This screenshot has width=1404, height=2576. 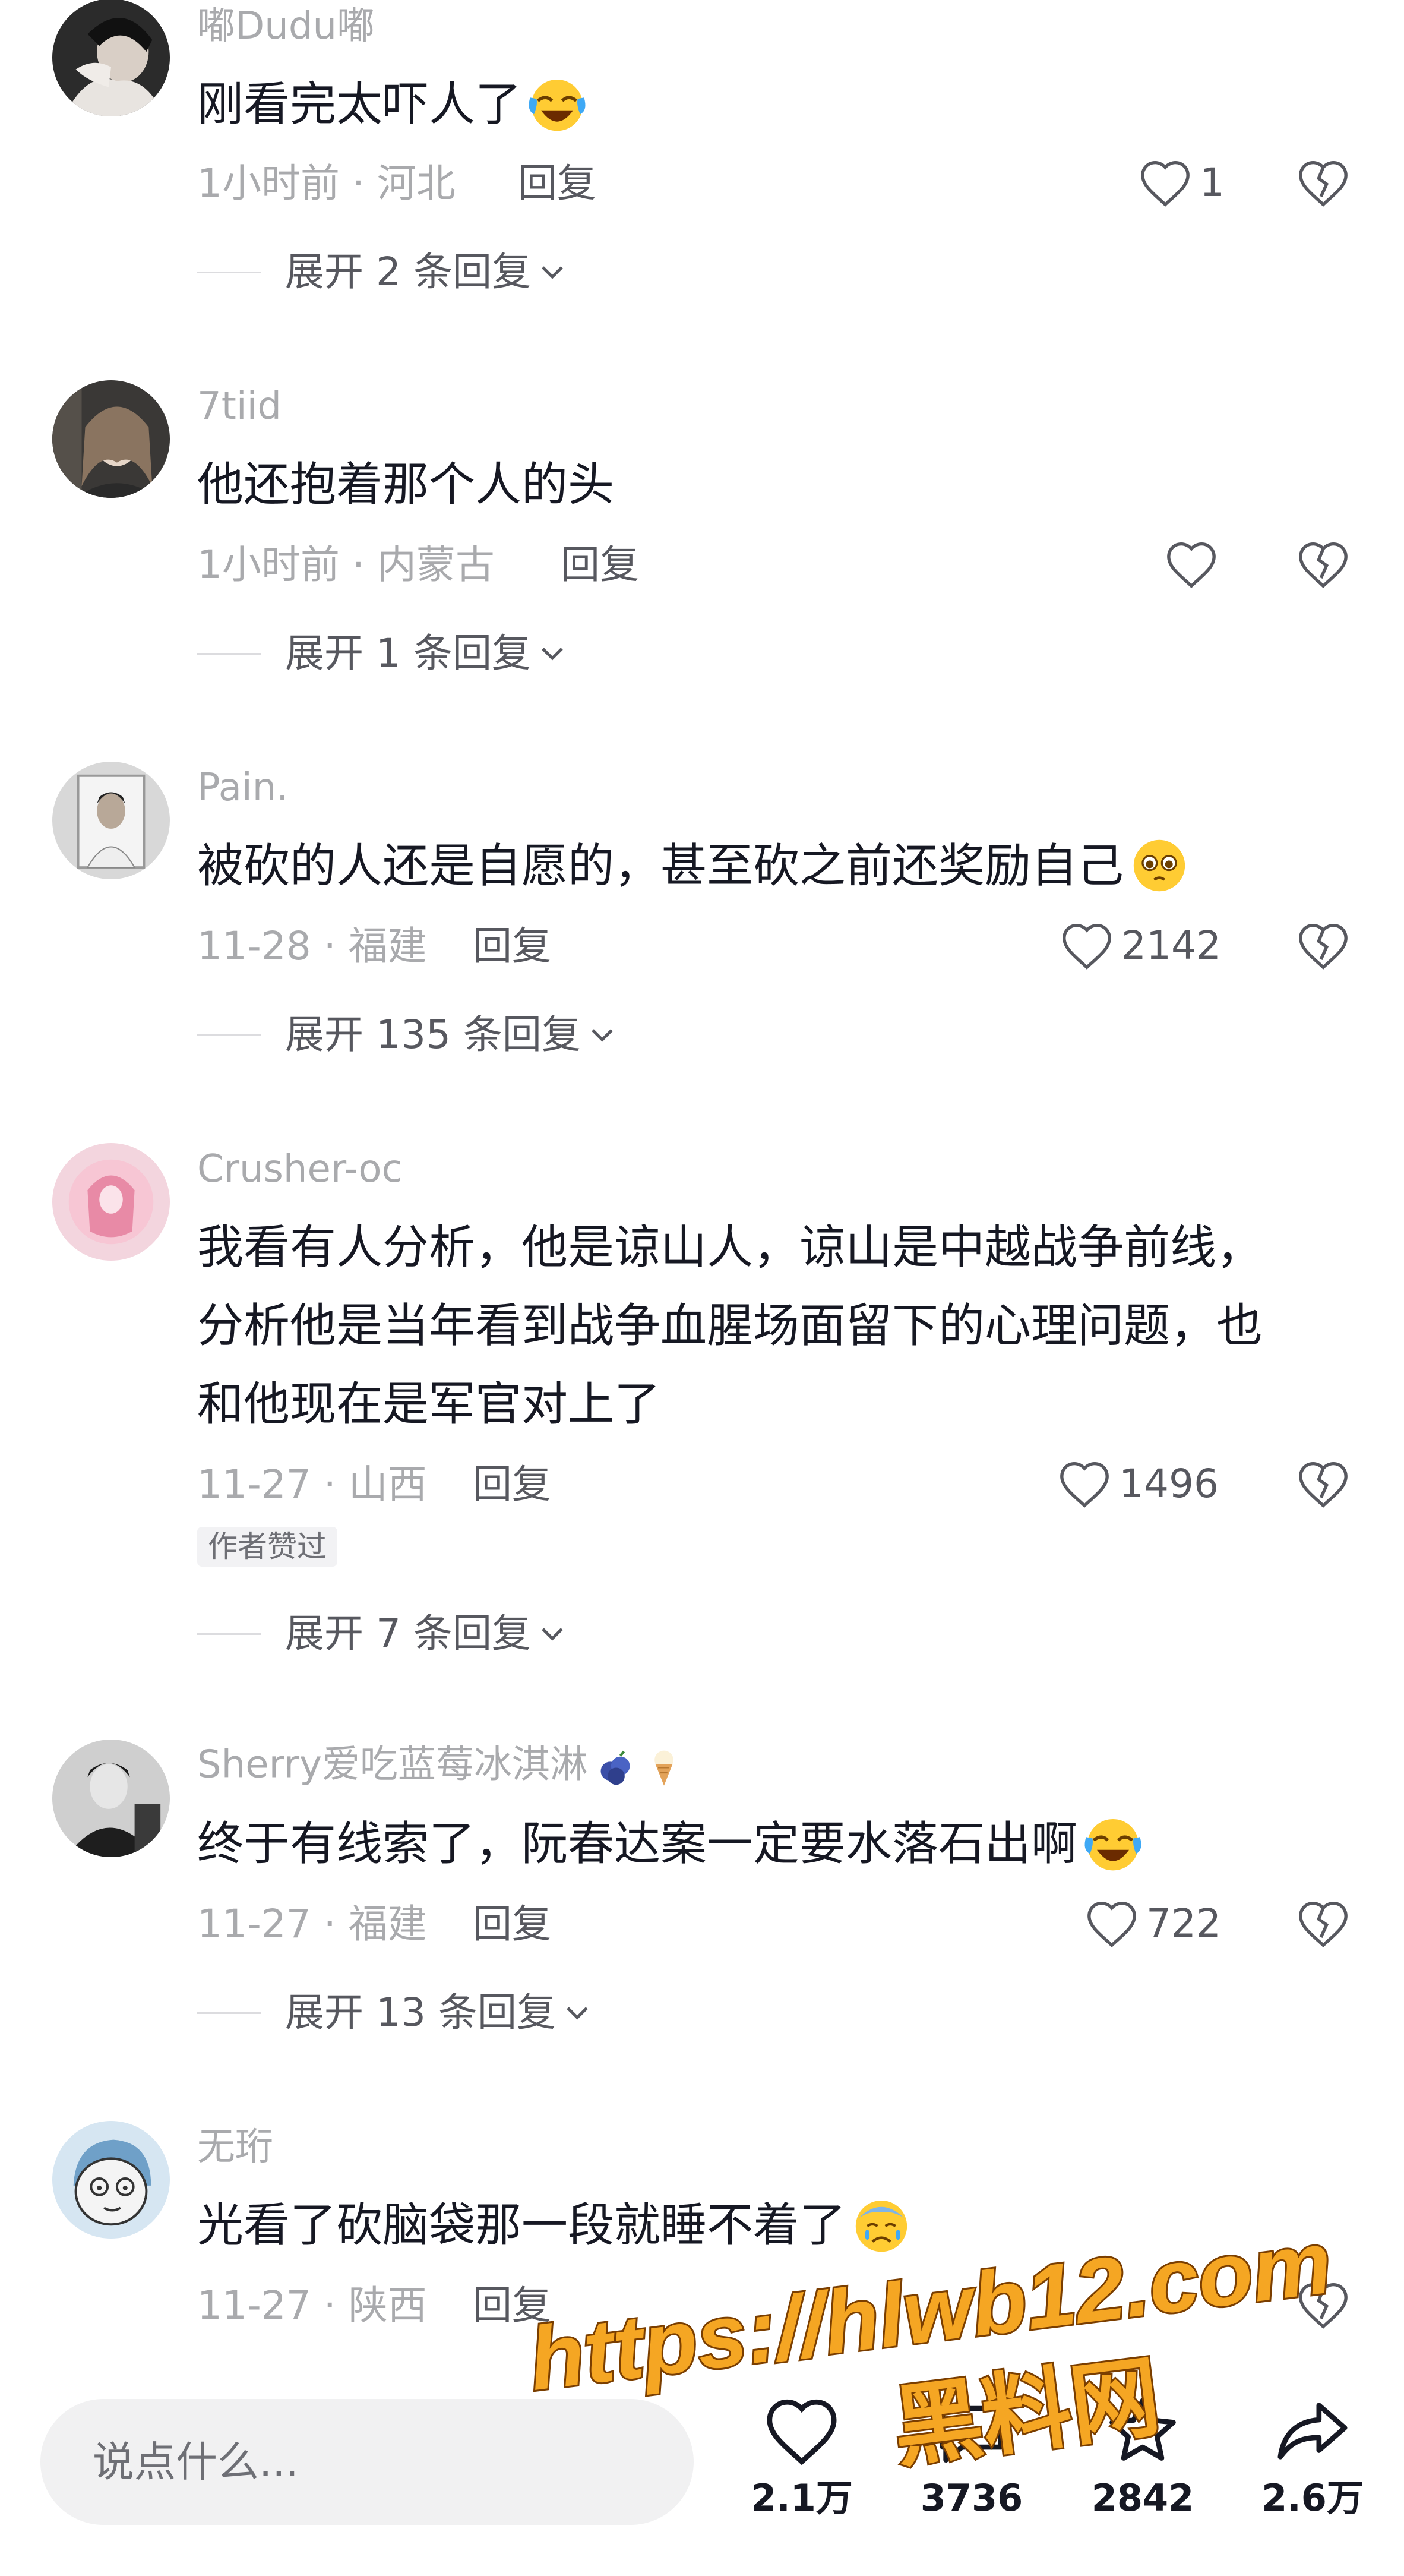 I want to click on username: 7tiid, so click(x=239, y=406).